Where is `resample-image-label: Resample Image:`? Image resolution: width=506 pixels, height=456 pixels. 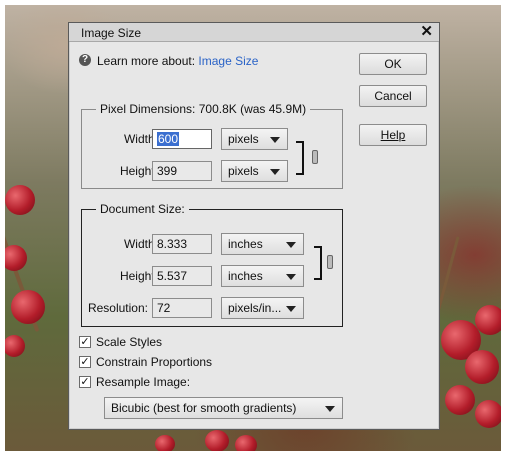 resample-image-label: Resample Image: is located at coordinates (143, 382).